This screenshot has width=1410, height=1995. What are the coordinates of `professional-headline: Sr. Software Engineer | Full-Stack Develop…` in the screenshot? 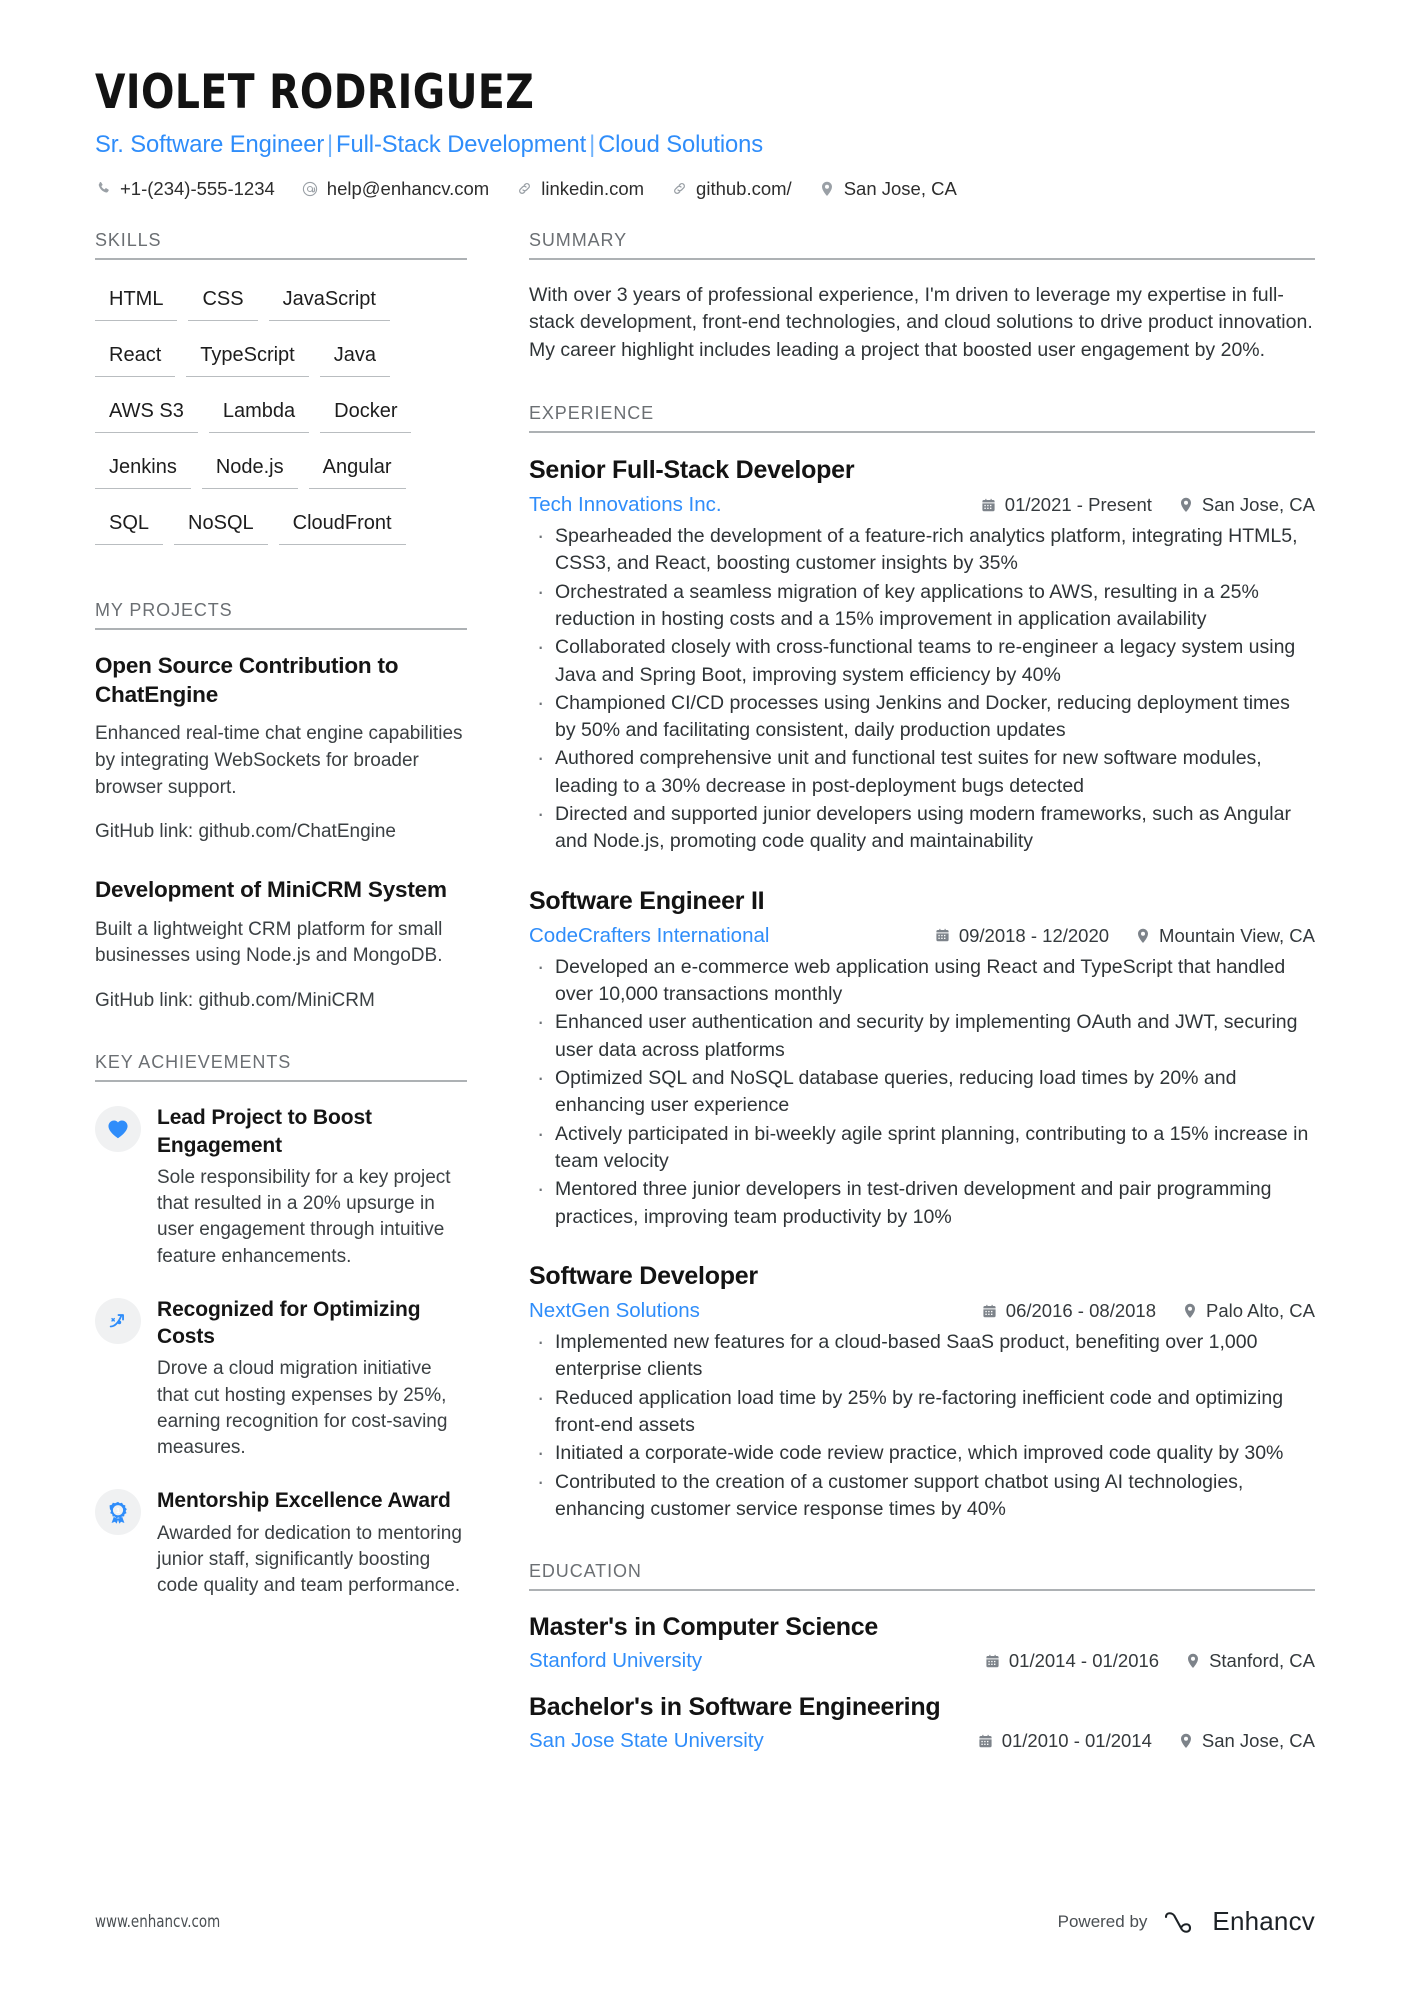 It's located at (686, 145).